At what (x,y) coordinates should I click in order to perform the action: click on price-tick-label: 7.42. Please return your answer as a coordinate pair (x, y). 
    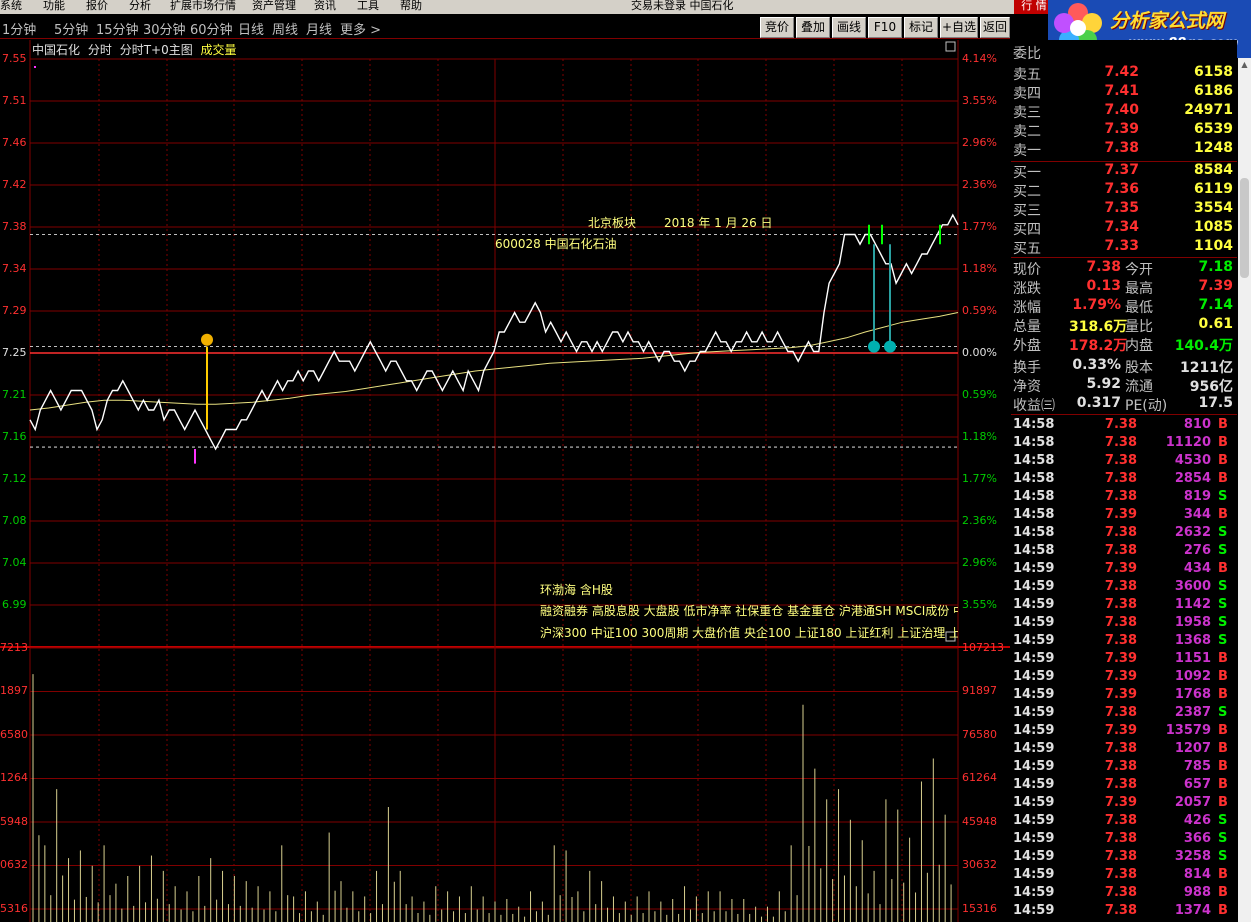
    Looking at the image, I should click on (14, 184).